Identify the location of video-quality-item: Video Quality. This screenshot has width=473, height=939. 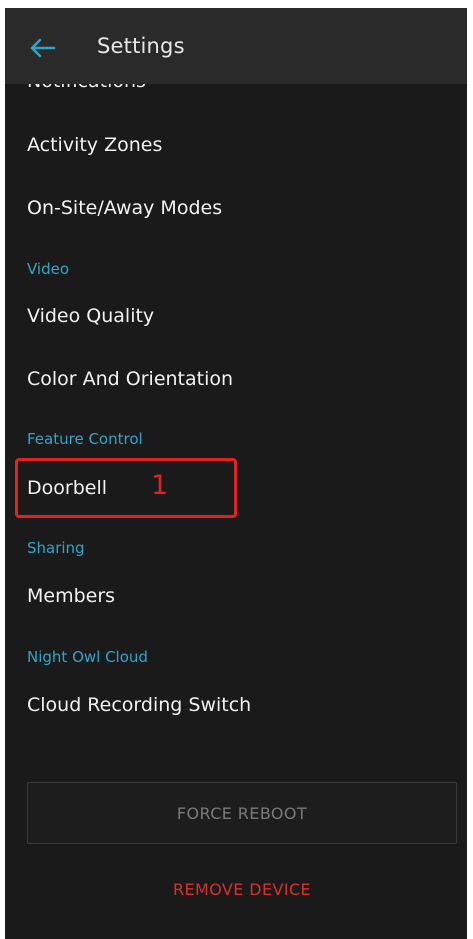
(90, 316).